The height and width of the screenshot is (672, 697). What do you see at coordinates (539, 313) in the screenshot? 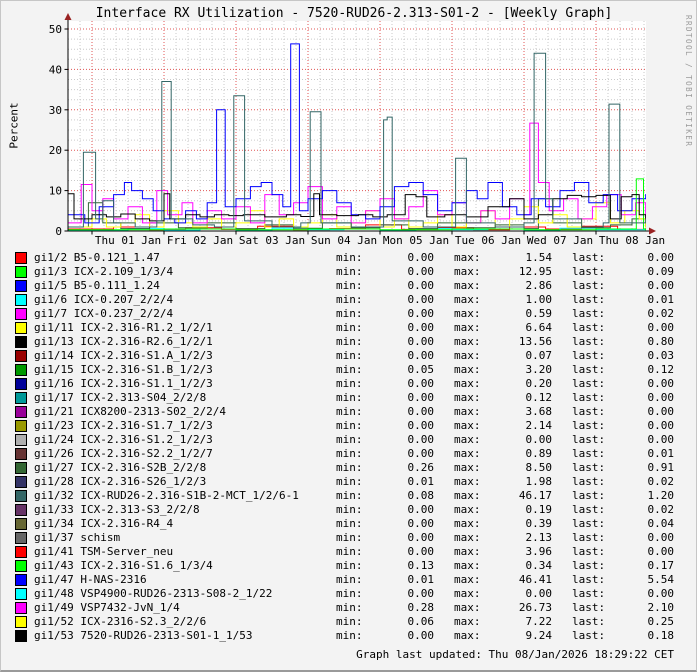
I see `legend-max-value: 0.59` at bounding box center [539, 313].